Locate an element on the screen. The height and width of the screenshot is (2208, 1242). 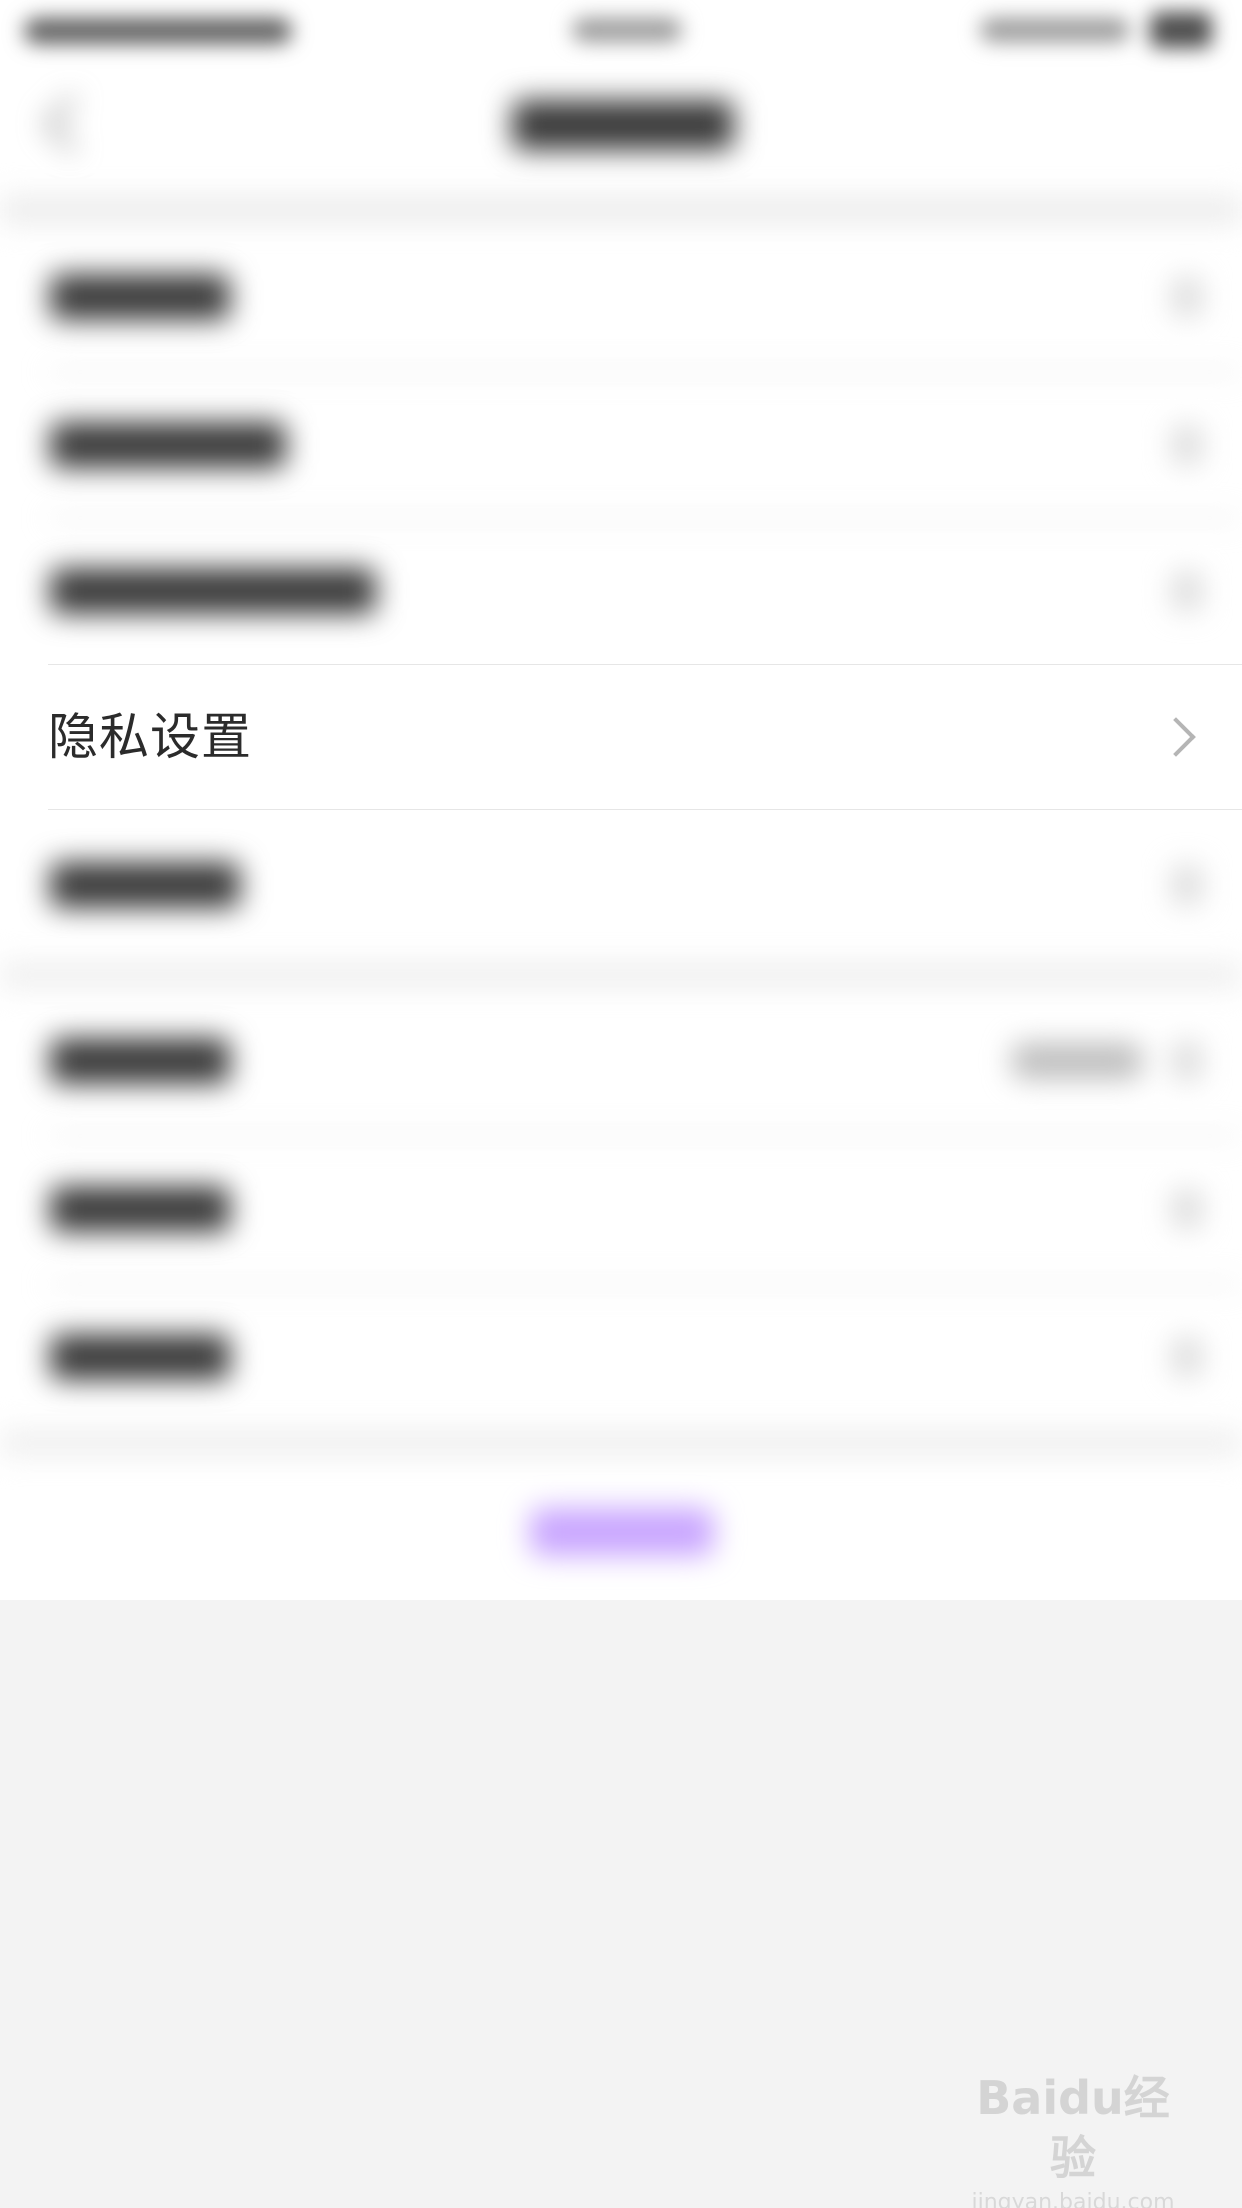
back-arrow-icon is located at coordinates (72, 124).